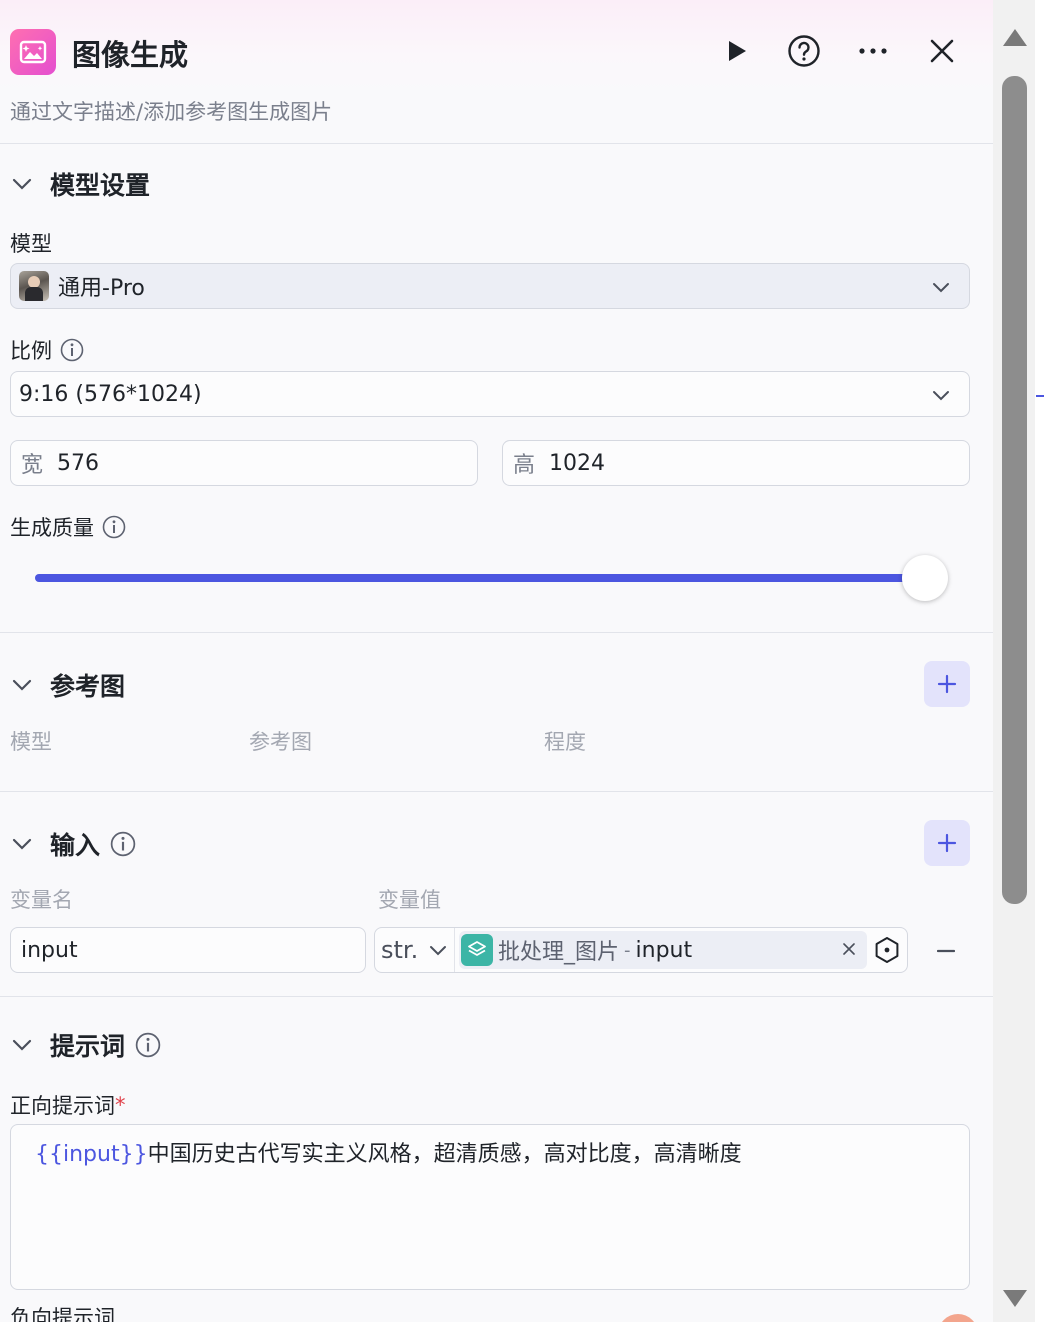 This screenshot has width=1044, height=1322. I want to click on prompt-template-variable: {{input}}, so click(91, 1154).